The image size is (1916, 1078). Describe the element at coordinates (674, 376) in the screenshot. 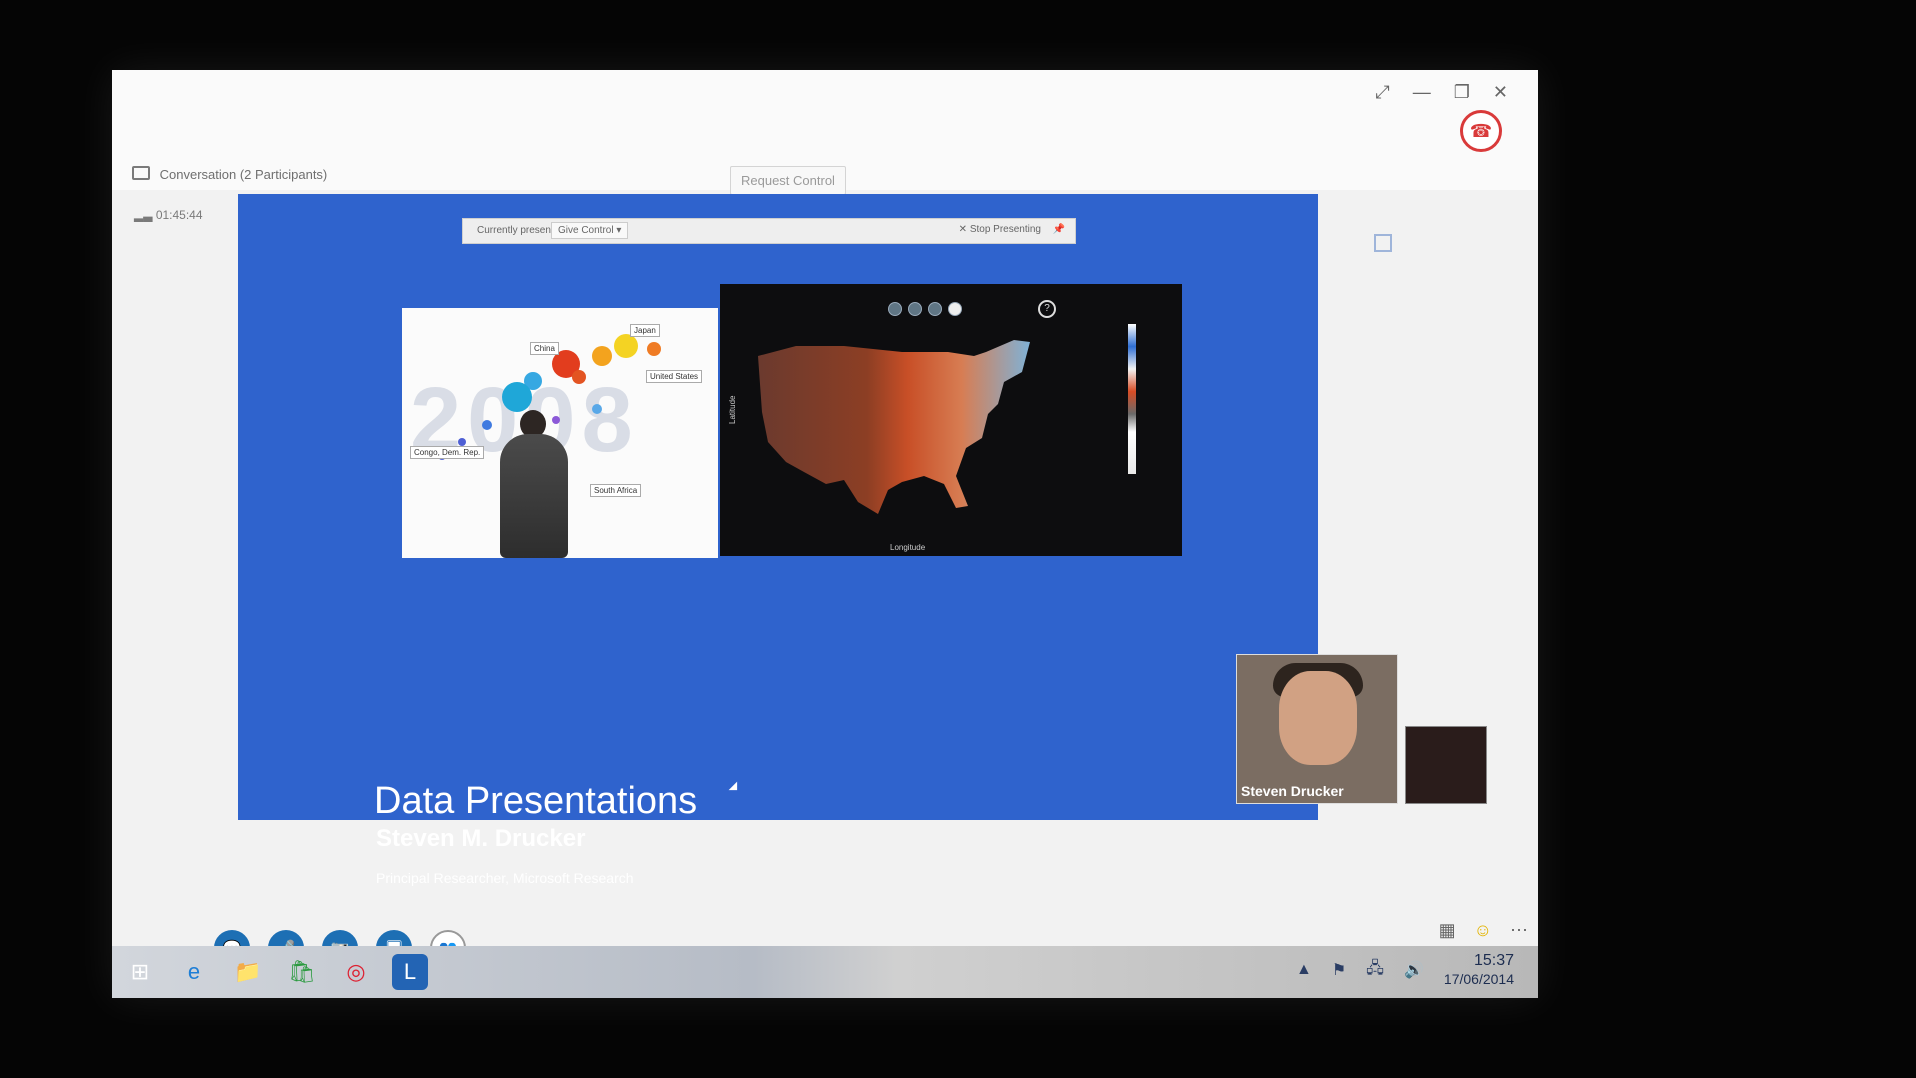

I see `country-label: United States` at that location.